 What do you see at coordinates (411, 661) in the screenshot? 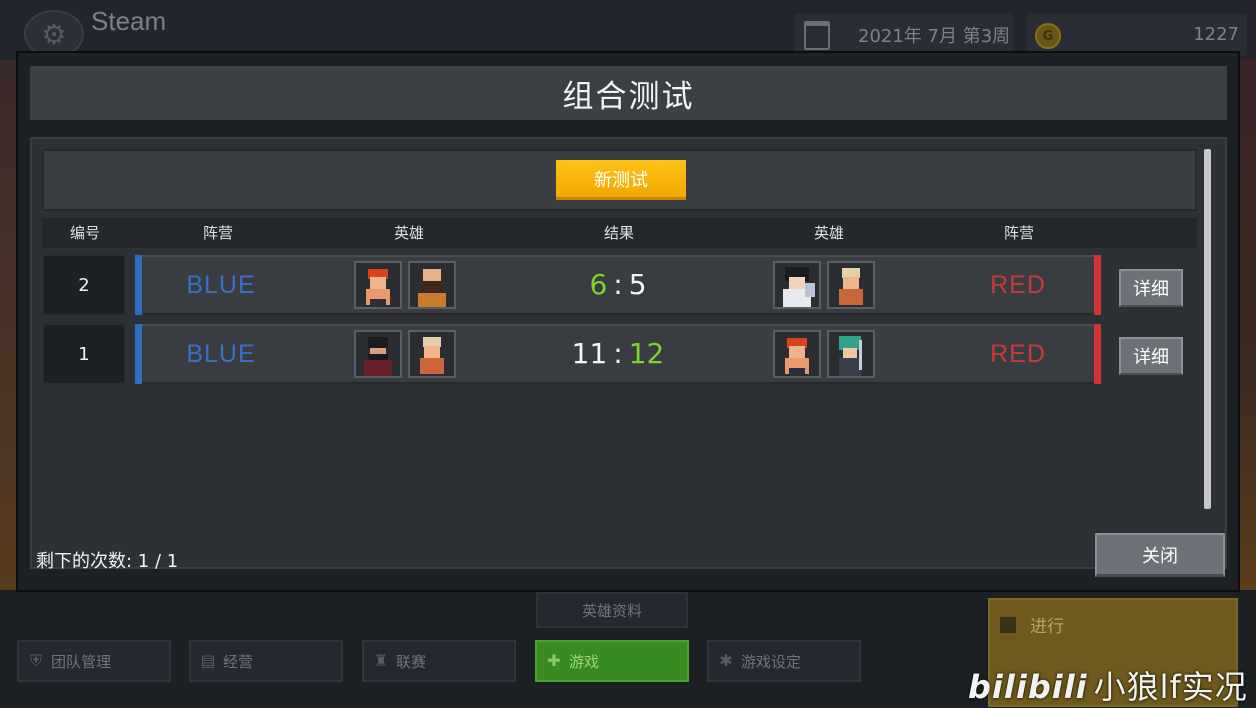
I see `nav-label: 联赛` at bounding box center [411, 661].